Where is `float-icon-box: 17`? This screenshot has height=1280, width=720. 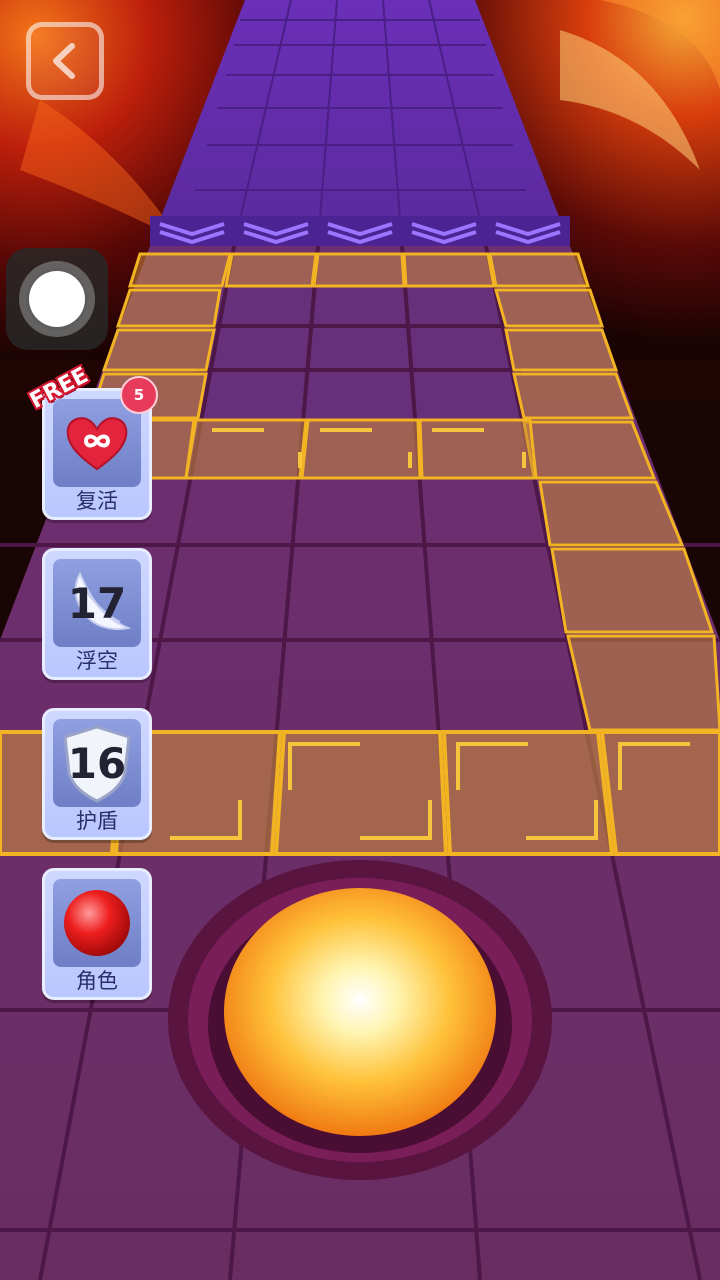
float-icon-box: 17 is located at coordinates (97, 603).